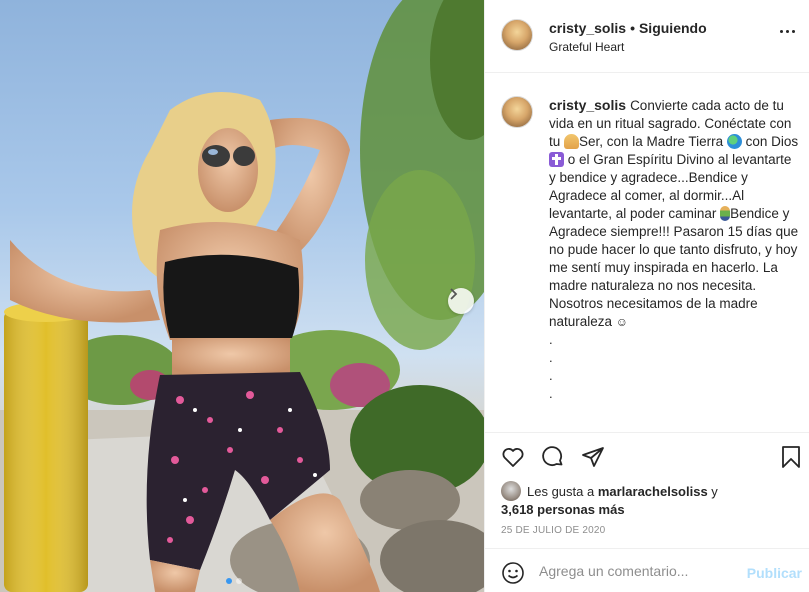 The height and width of the screenshot is (592, 809). Describe the element at coordinates (587, 105) in the screenshot. I see `caption-username: cristy_solis` at that location.